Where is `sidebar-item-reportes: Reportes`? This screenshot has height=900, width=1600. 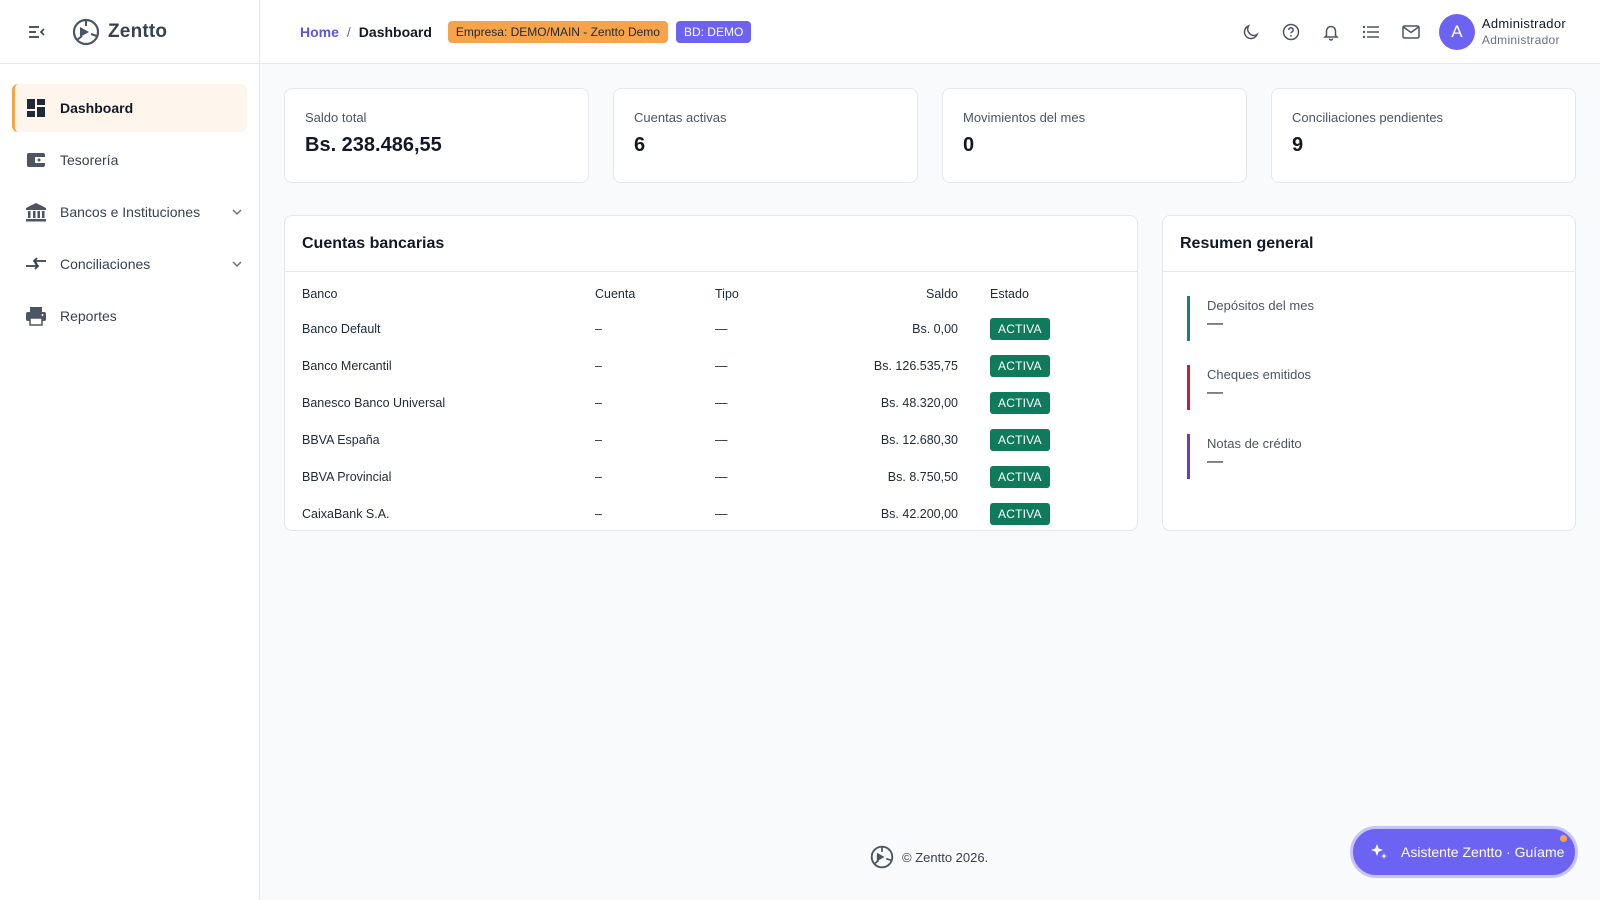 sidebar-item-reportes: Reportes is located at coordinates (129, 316).